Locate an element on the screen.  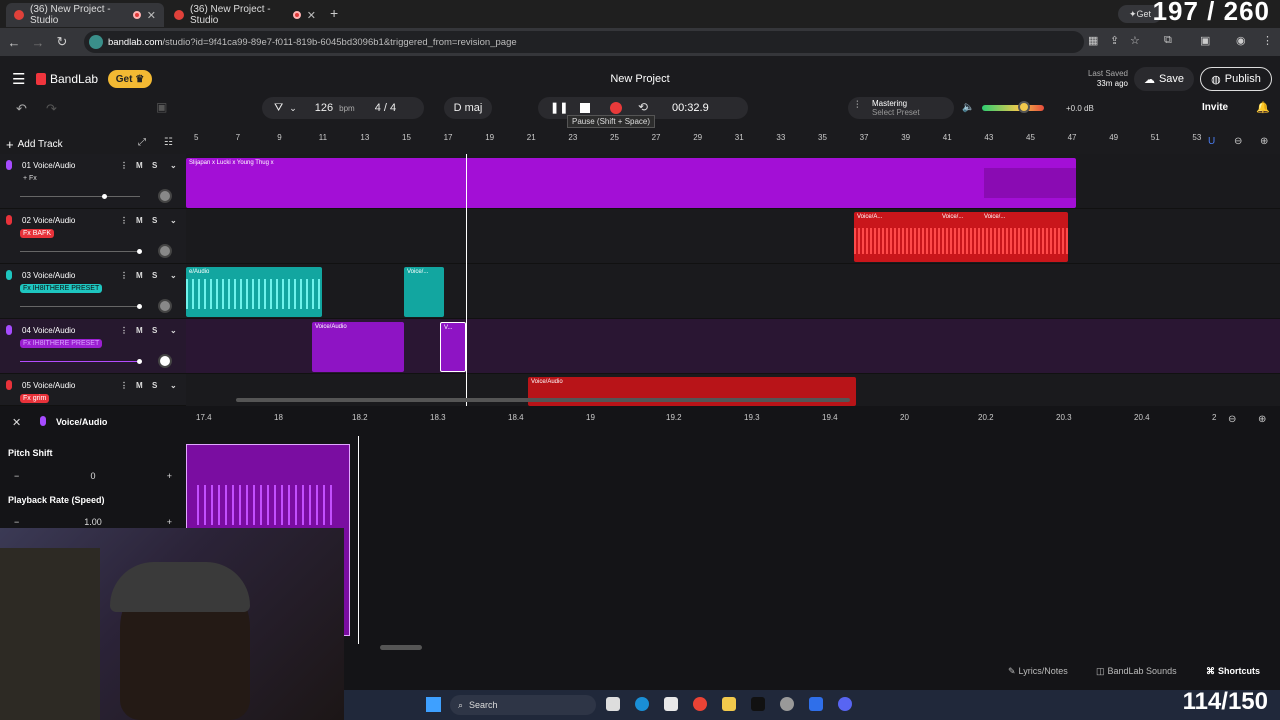
tiktok-icon is located at coordinates (758, 704).